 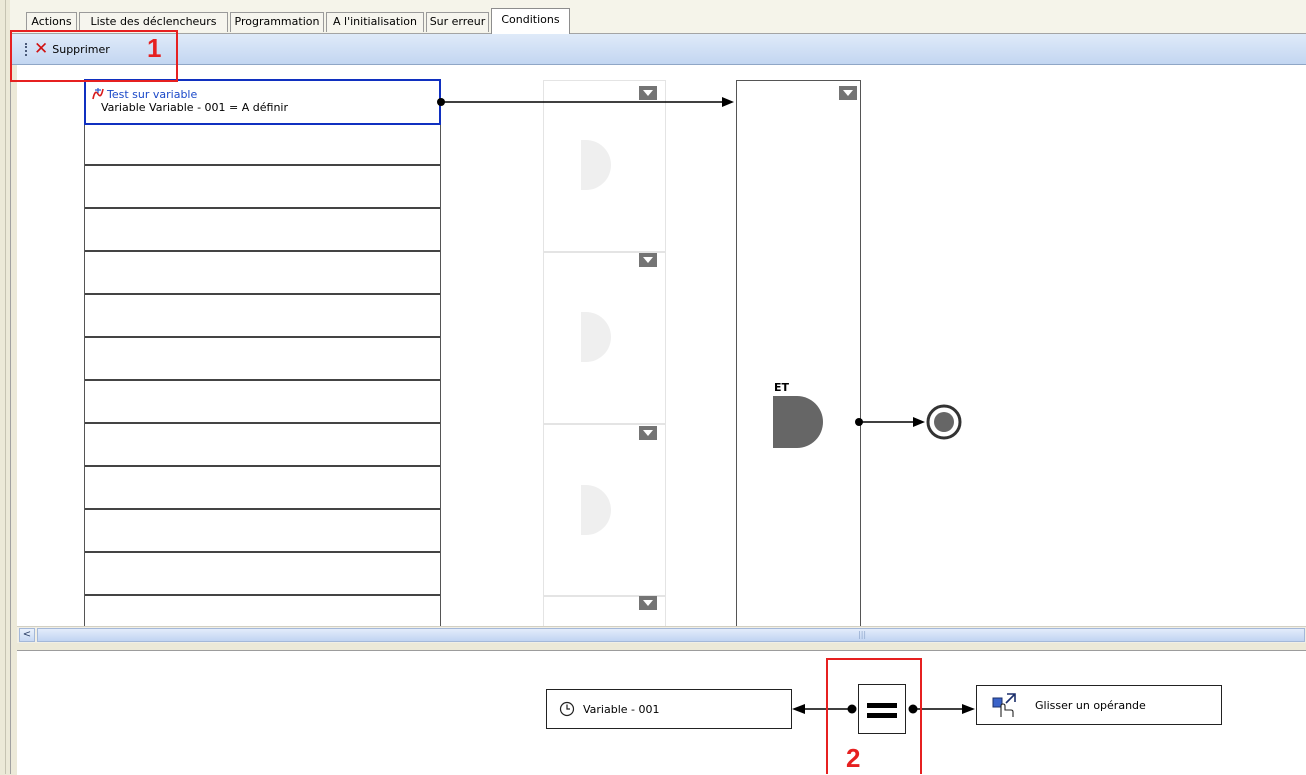 I want to click on tab-triggers: Liste des déclencheurs, so click(x=153, y=22).